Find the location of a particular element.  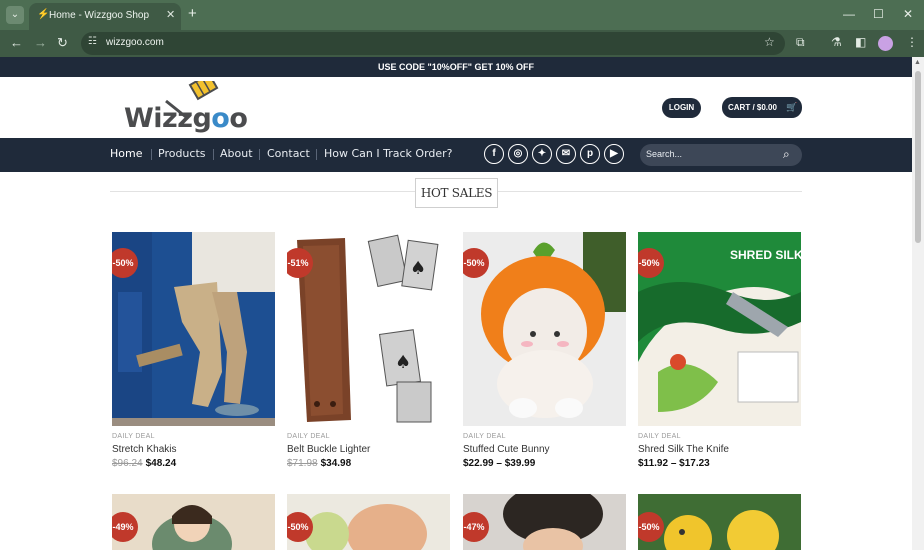

browser-titlebar: ⌄ ⚡ Home - Wizzgoo Shop ✕ + — ☐ ✕ is located at coordinates (462, 15).